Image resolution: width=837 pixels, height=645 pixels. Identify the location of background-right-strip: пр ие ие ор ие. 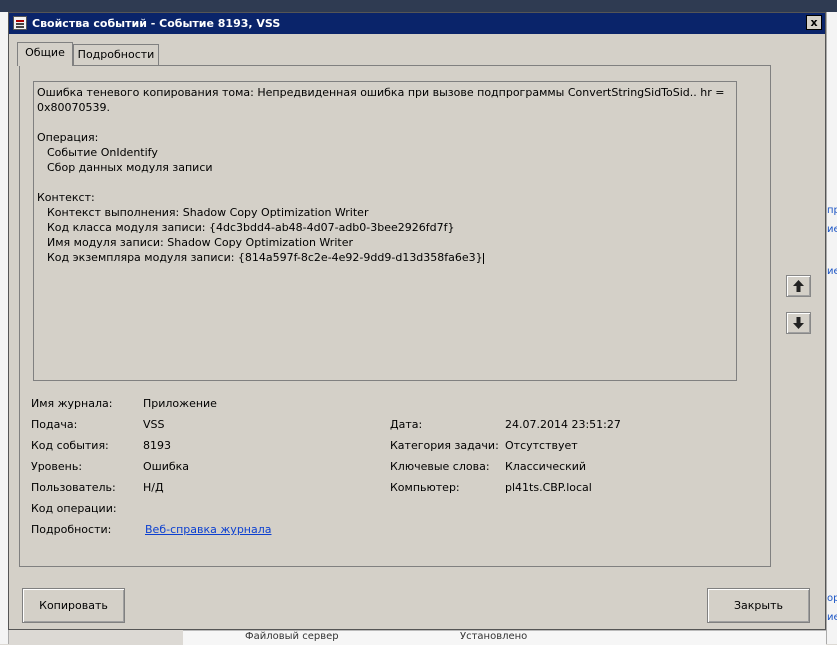
(831, 328).